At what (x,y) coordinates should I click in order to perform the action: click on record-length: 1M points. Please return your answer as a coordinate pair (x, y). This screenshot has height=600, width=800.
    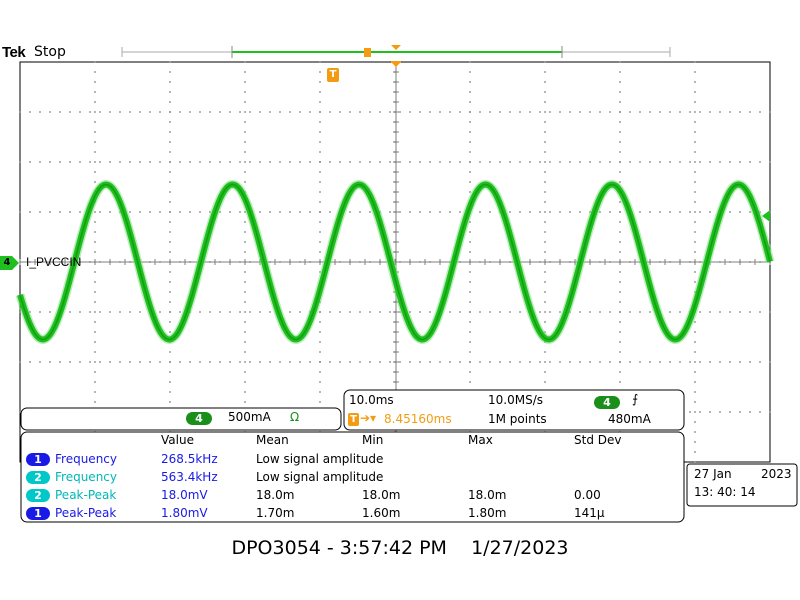
    Looking at the image, I should click on (517, 419).